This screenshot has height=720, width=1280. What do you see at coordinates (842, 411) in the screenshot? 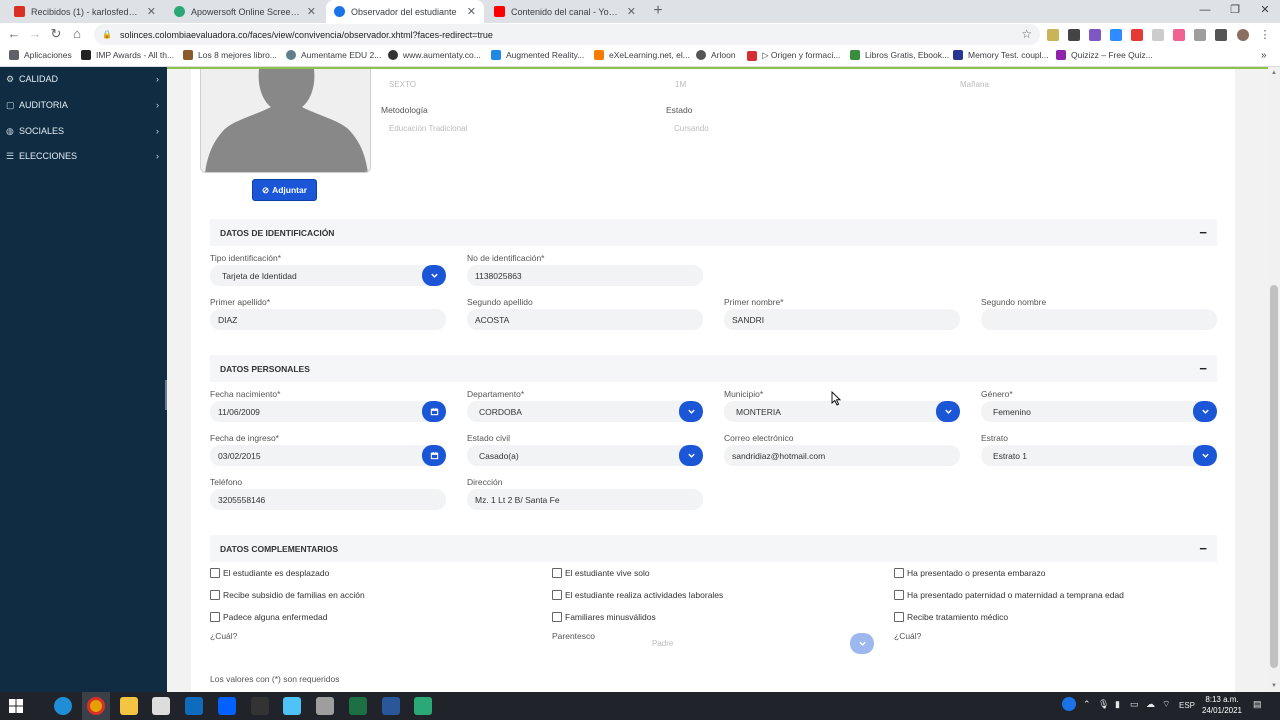
I see `municipio-select: MONTERIA` at bounding box center [842, 411].